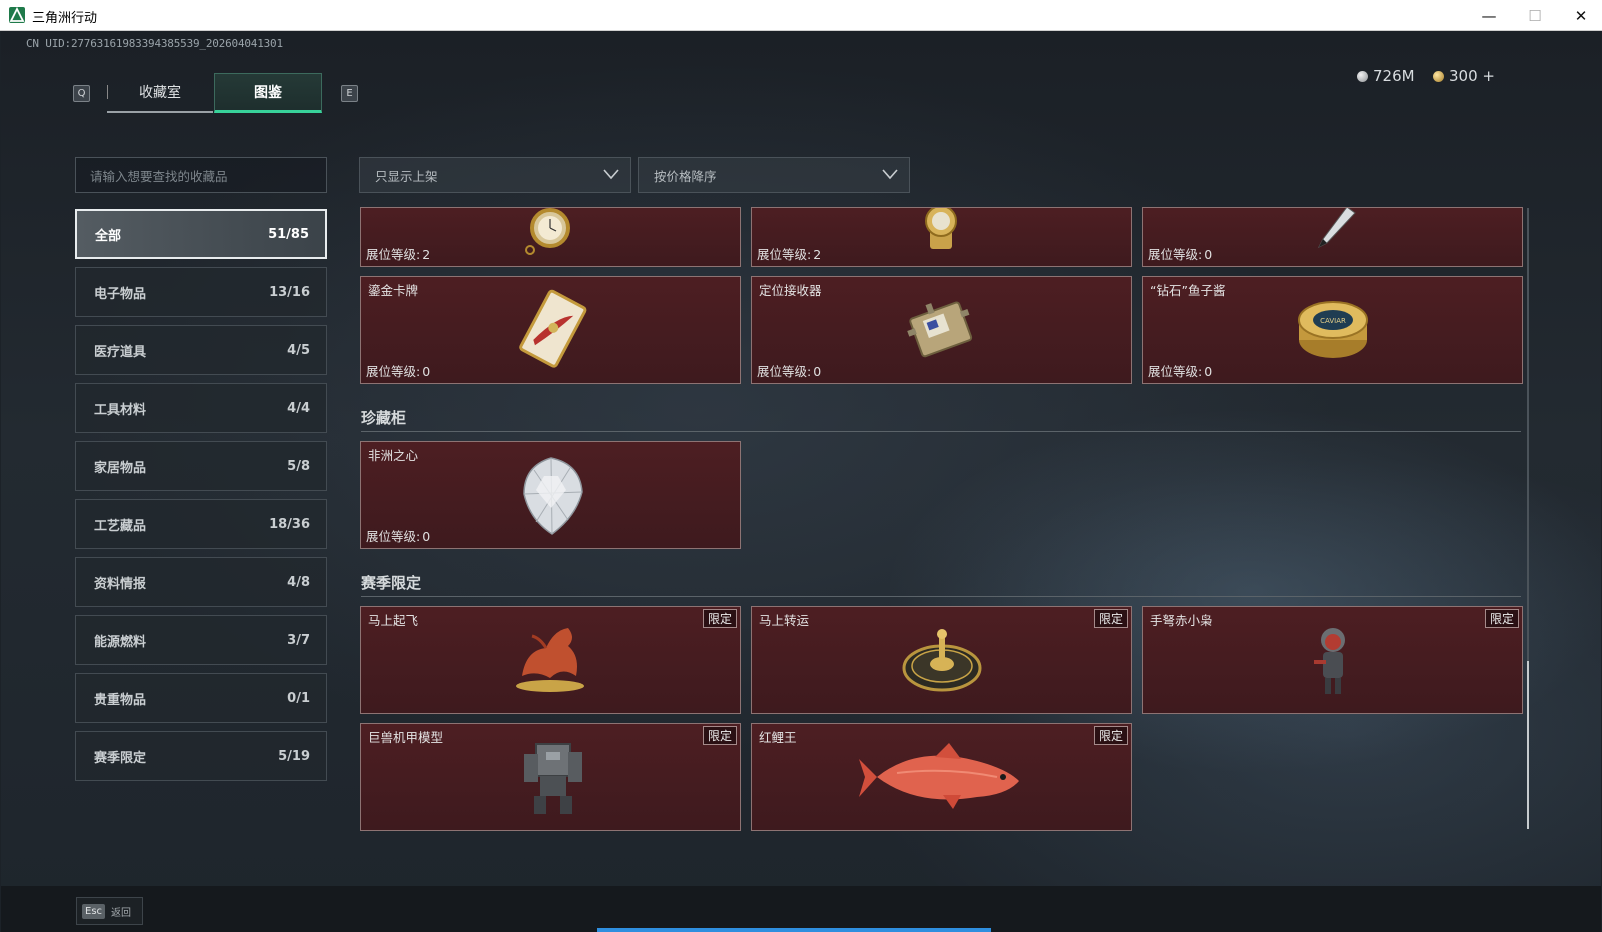  I want to click on collectible-name: 马上转运, so click(784, 620).